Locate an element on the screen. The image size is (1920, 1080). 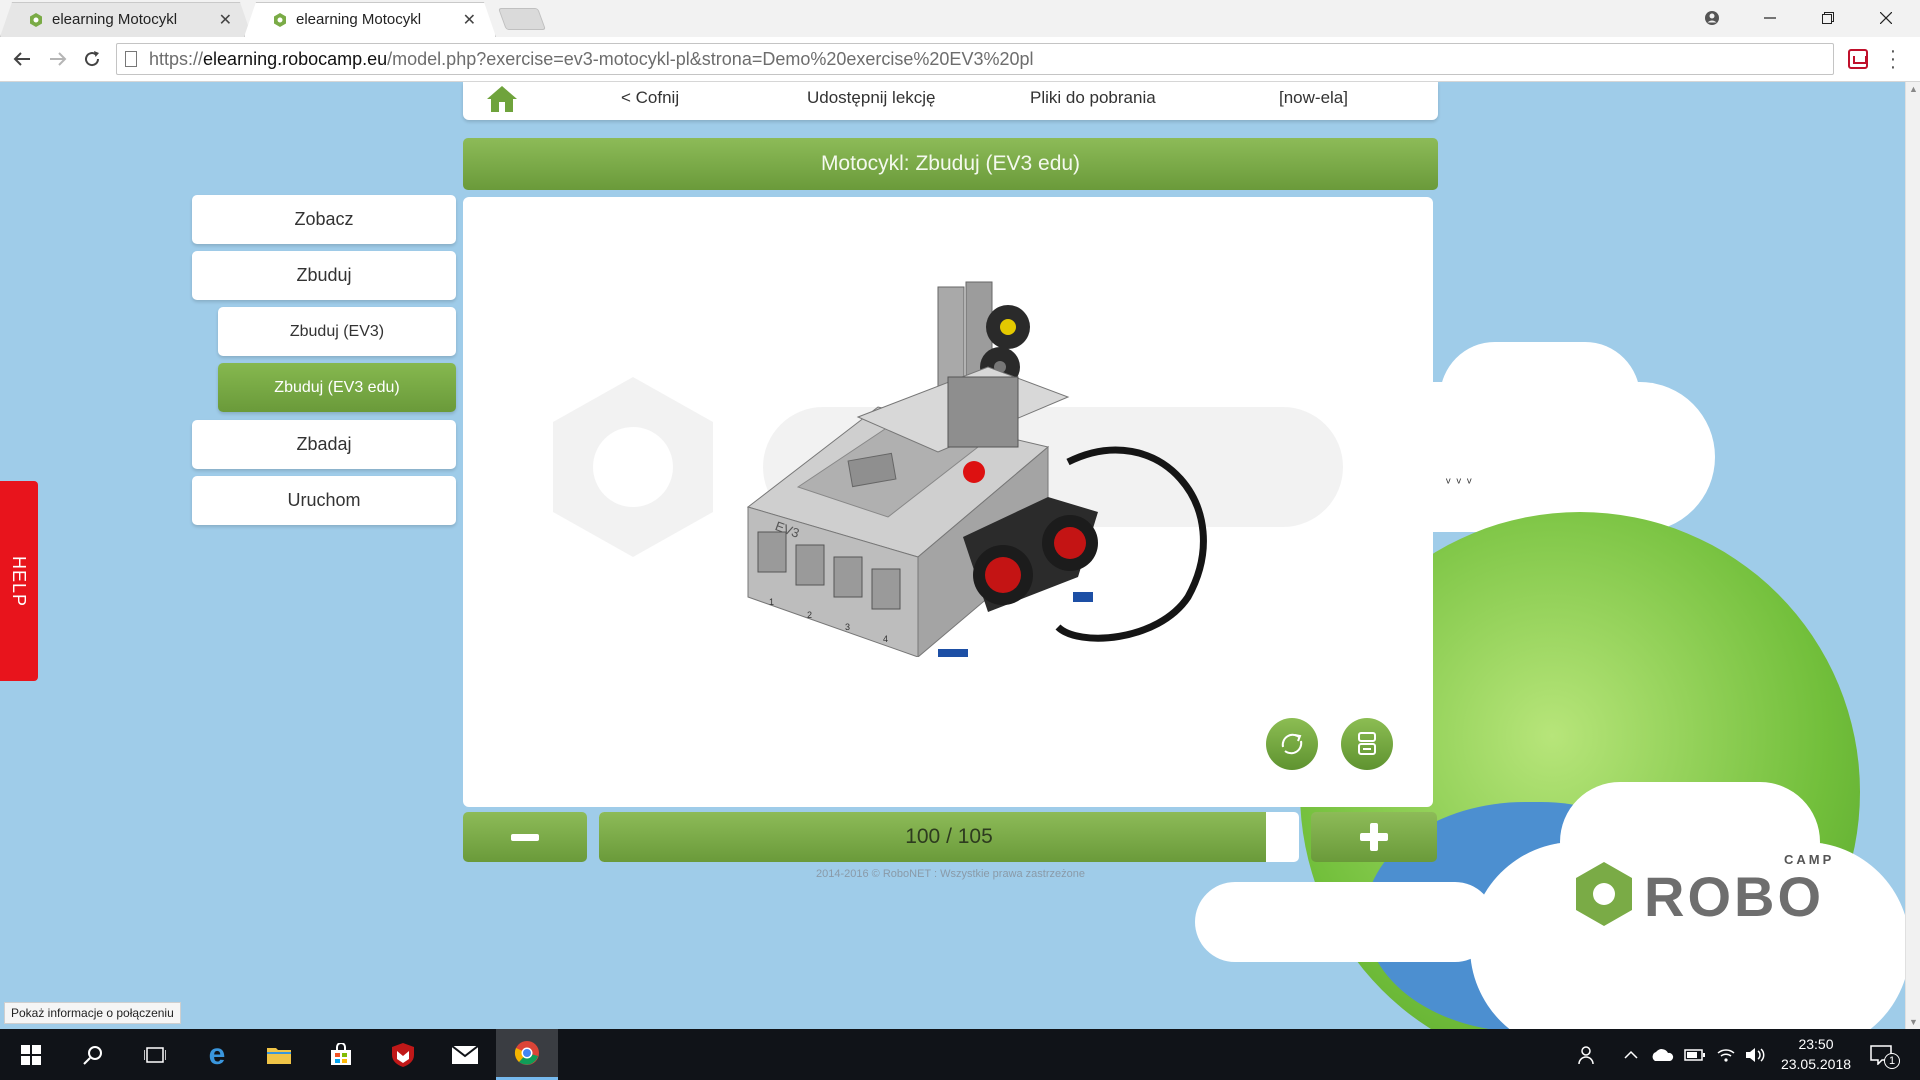
robocamp-logo: CAMP ROBO is located at coordinates (1719, 897).